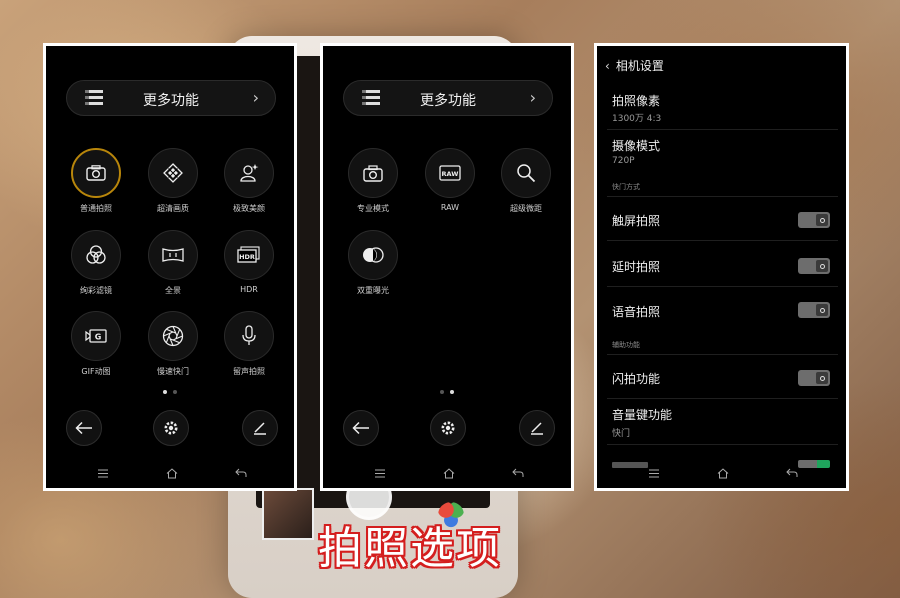 The image size is (900, 598). Describe the element at coordinates (637, 119) in the screenshot. I see `setting-value: 1300万 4:3` at that location.